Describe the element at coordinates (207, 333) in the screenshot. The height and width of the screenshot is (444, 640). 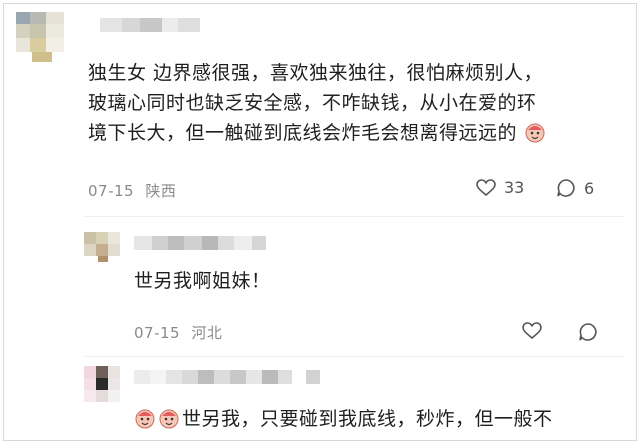
I see `reply-location: 河北` at that location.